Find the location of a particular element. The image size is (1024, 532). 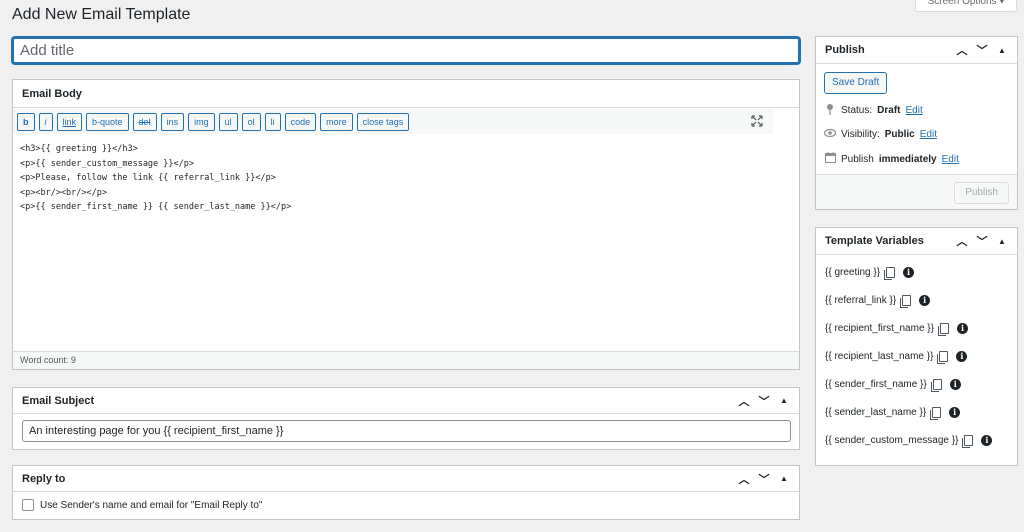

email-subject-heading: Email Subject is located at coordinates (58, 400).